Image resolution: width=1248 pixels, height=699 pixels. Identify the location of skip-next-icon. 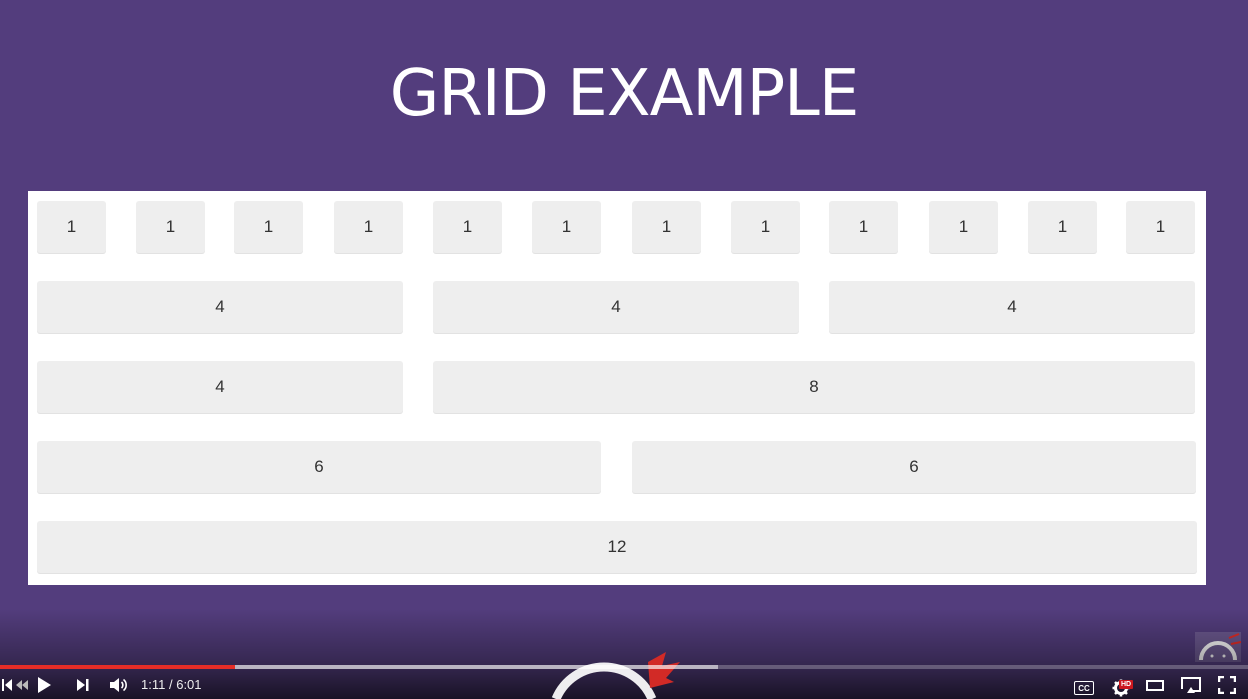
(83, 685).